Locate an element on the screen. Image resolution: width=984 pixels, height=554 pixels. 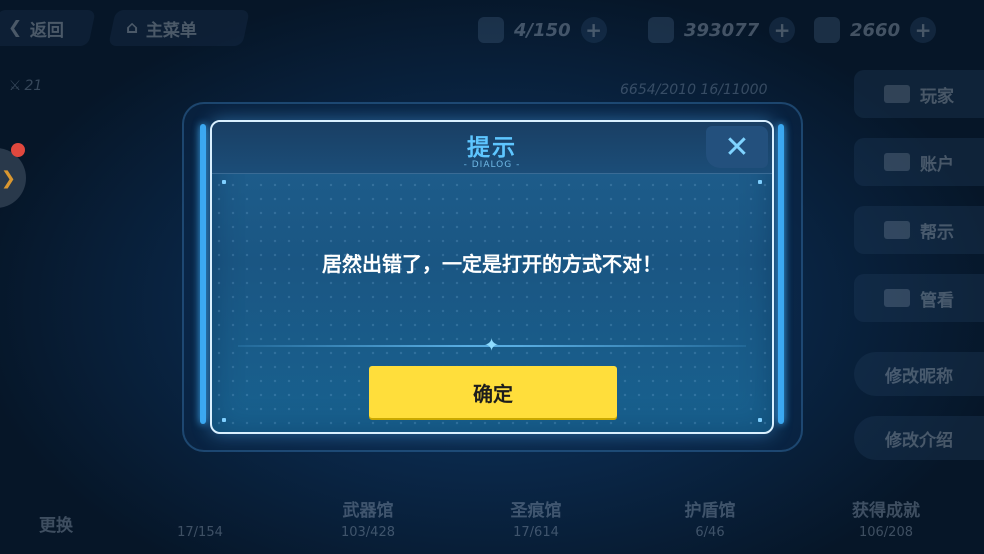
dialog-header: 提示 - DIALOG - ✕ is located at coordinates (492, 148).